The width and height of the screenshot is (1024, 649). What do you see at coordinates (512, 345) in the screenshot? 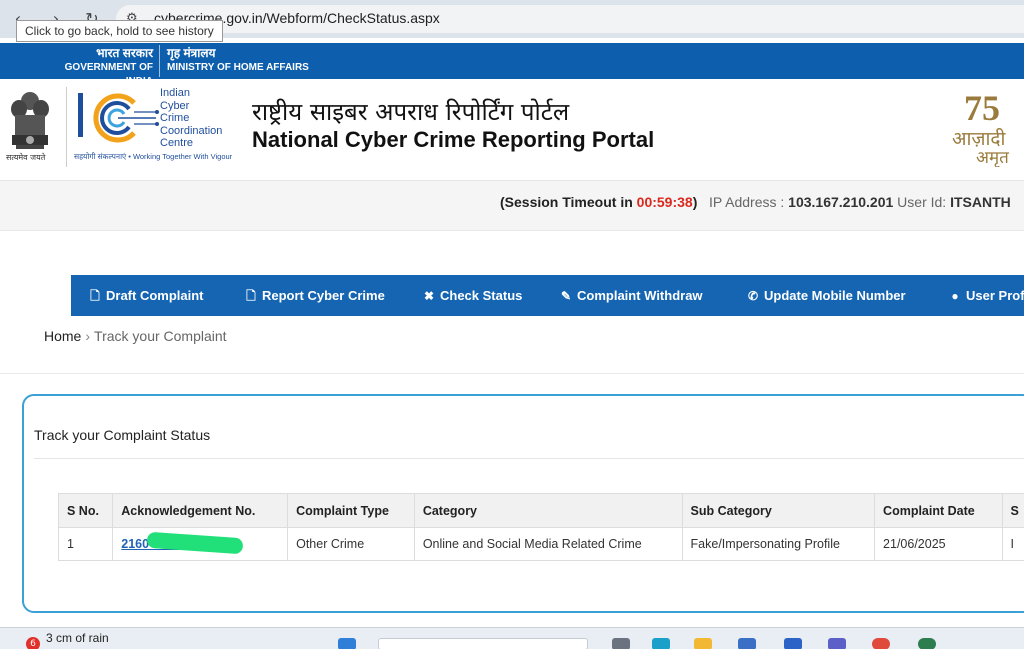
I see `breadcrumb-area: Home › Track your Complaint` at bounding box center [512, 345].